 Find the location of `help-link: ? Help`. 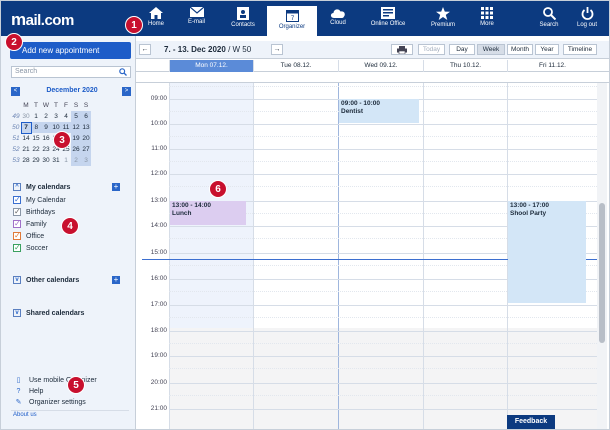

help-link: ? Help is located at coordinates (29, 391).